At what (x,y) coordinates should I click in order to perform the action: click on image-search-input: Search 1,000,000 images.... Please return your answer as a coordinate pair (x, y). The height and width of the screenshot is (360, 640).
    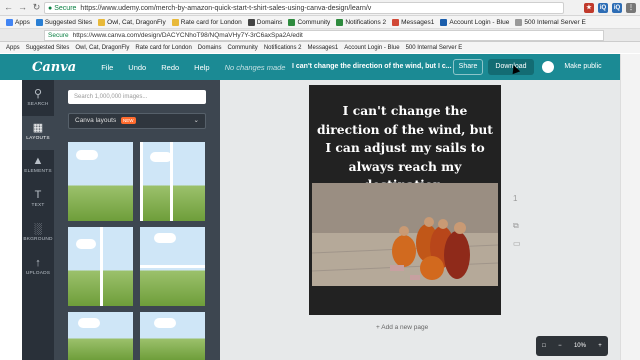
    Looking at the image, I should click on (137, 97).